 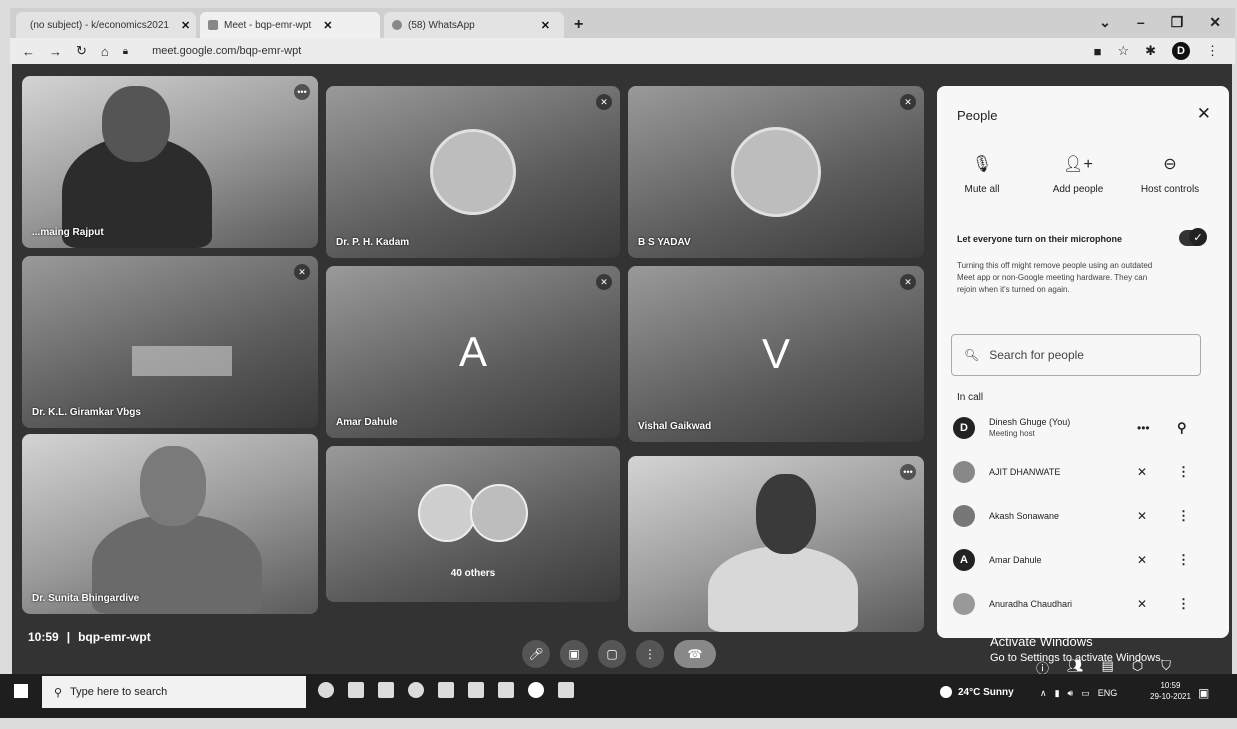 I want to click on extensions-icon: ✱, so click(x=1150, y=51).